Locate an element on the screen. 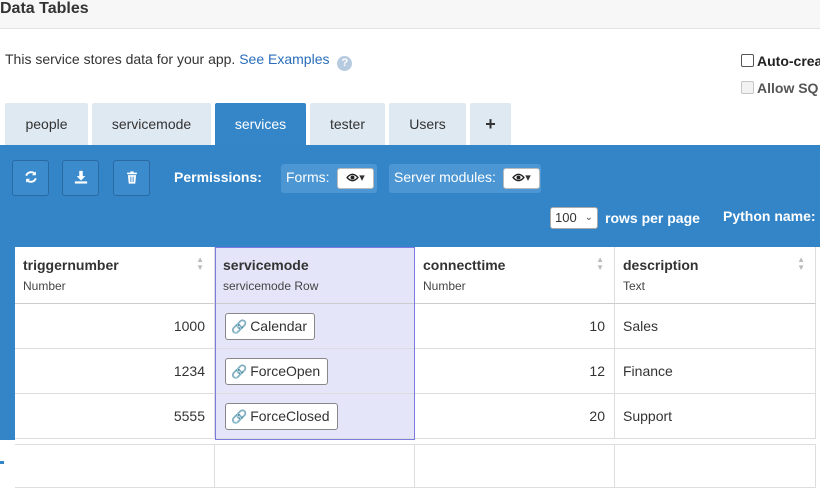 This screenshot has height=489, width=820. rows-per-page-value: 100 is located at coordinates (566, 217).